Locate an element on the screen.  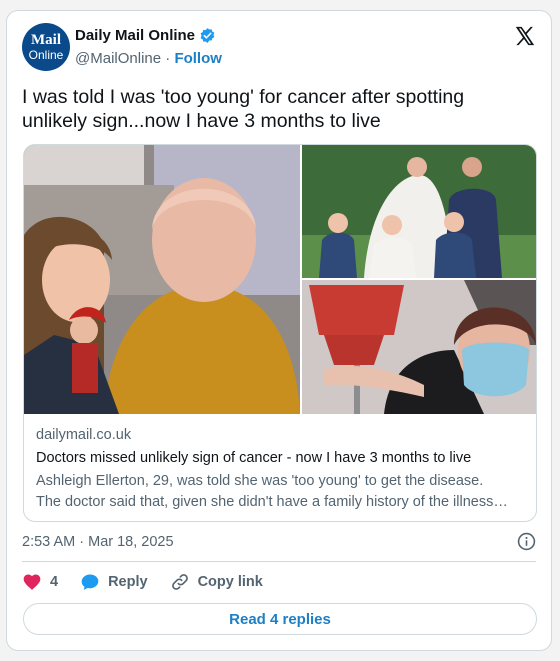
timestamp: 2:53 AM · Mar 18, 2025 is located at coordinates (98, 542).